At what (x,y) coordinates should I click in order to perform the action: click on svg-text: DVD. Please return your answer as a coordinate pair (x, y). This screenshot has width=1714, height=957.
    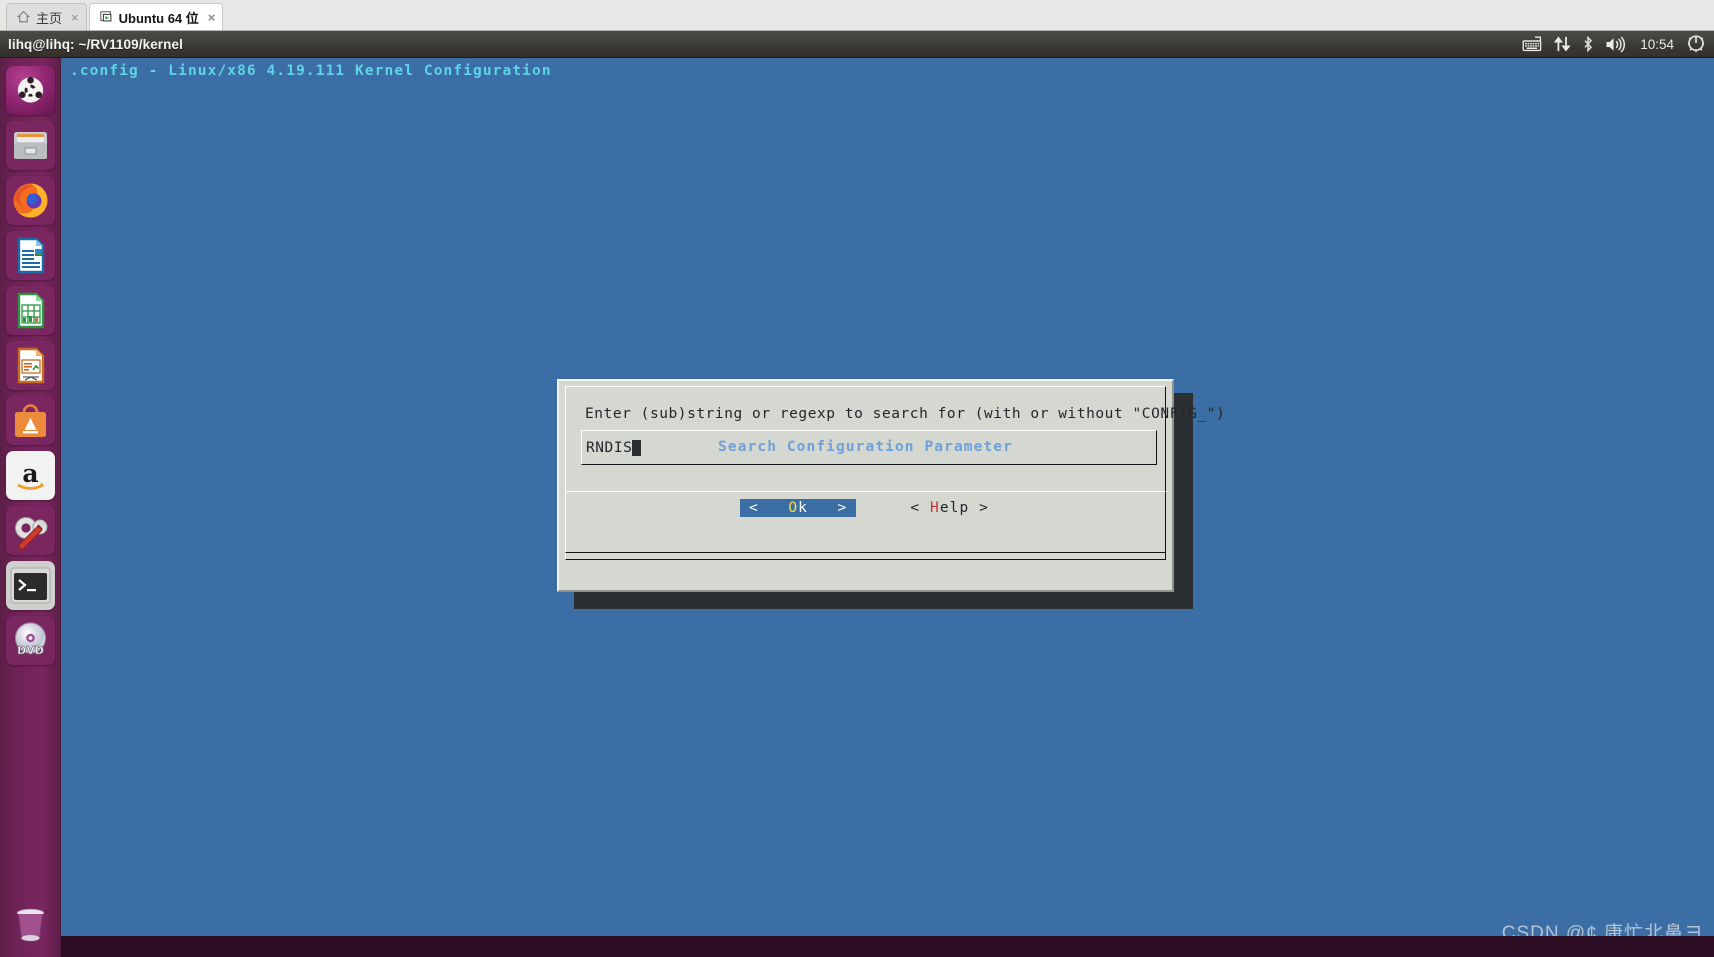
    Looking at the image, I should click on (30, 650).